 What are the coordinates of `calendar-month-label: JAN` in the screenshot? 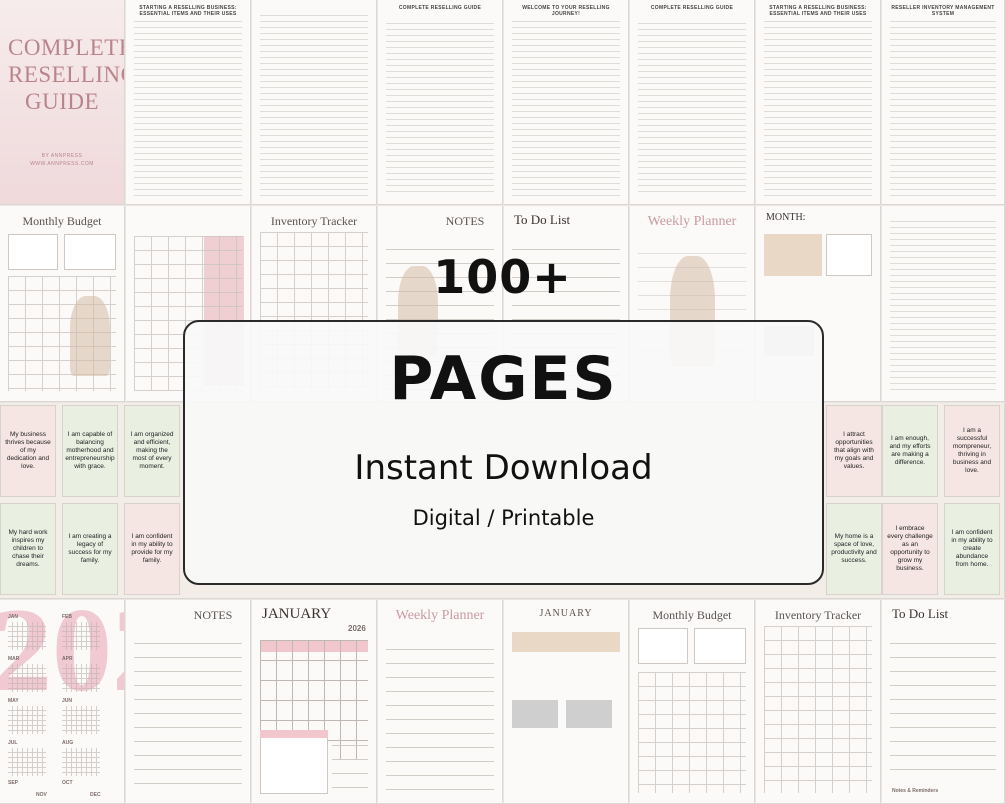 It's located at (13, 617).